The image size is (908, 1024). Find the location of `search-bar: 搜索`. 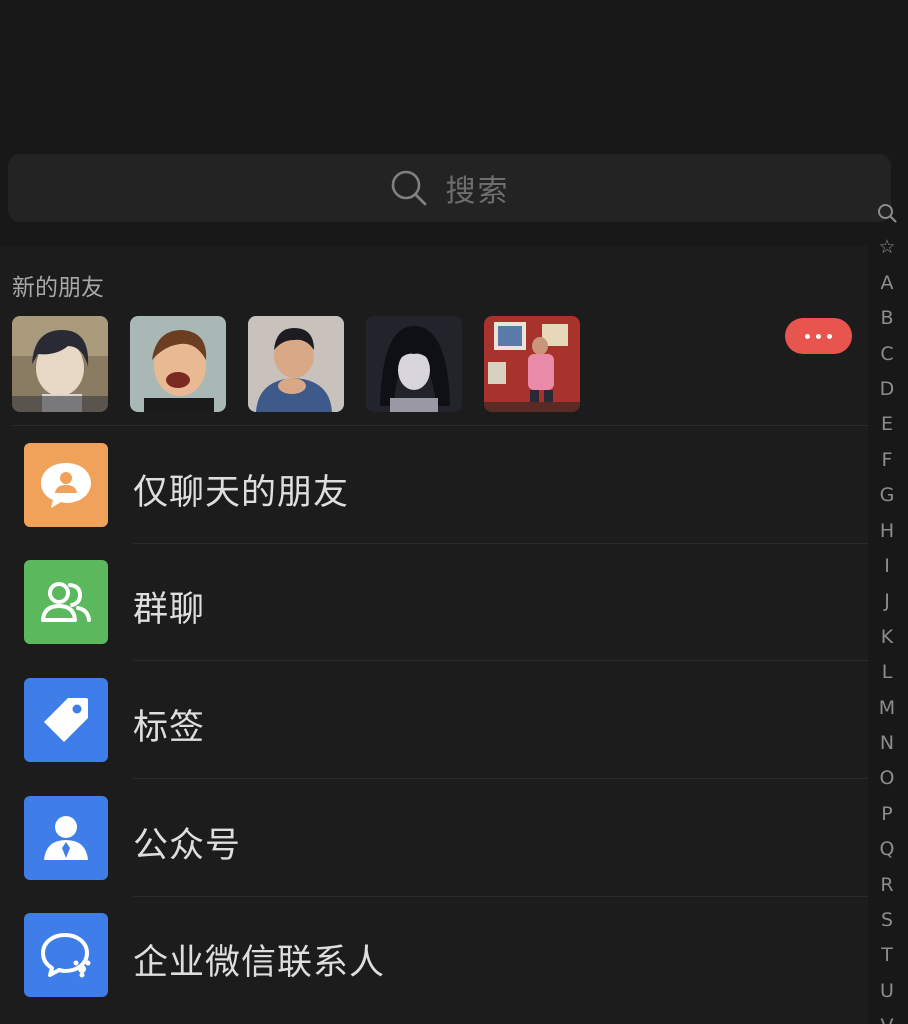

search-bar: 搜索 is located at coordinates (449, 188).